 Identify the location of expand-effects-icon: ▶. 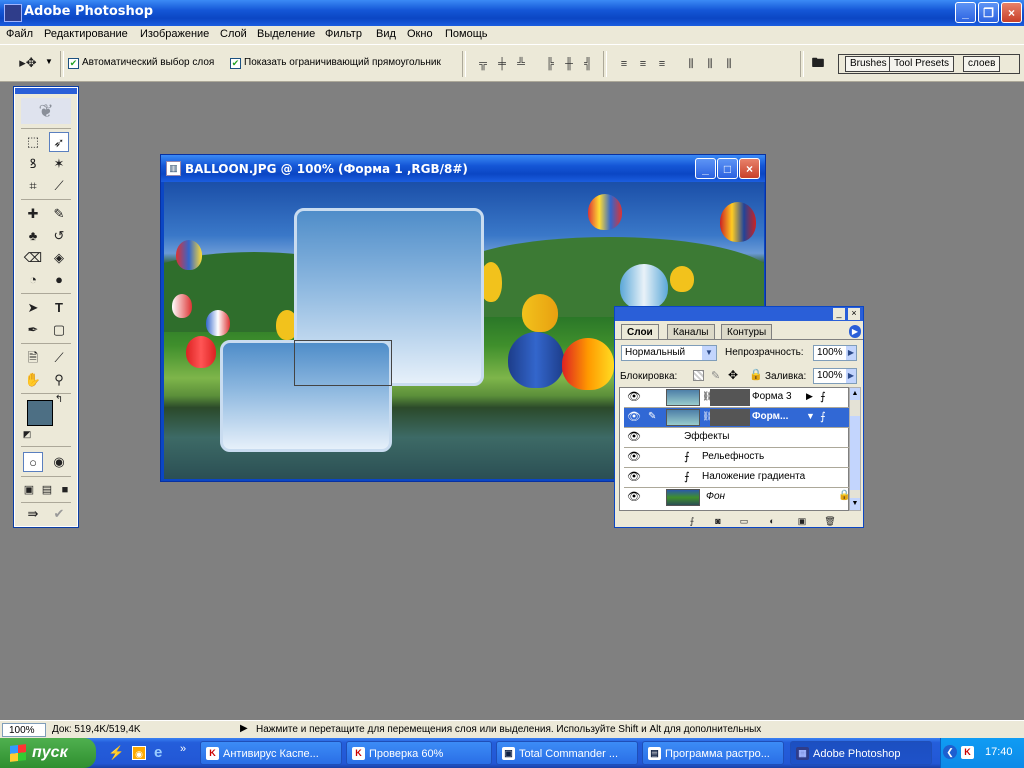
(809, 396).